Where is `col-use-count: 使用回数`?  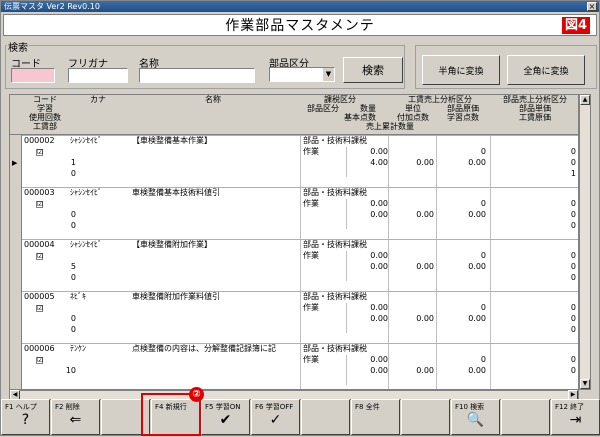
col-use-count: 使用回数 is located at coordinates (45, 117).